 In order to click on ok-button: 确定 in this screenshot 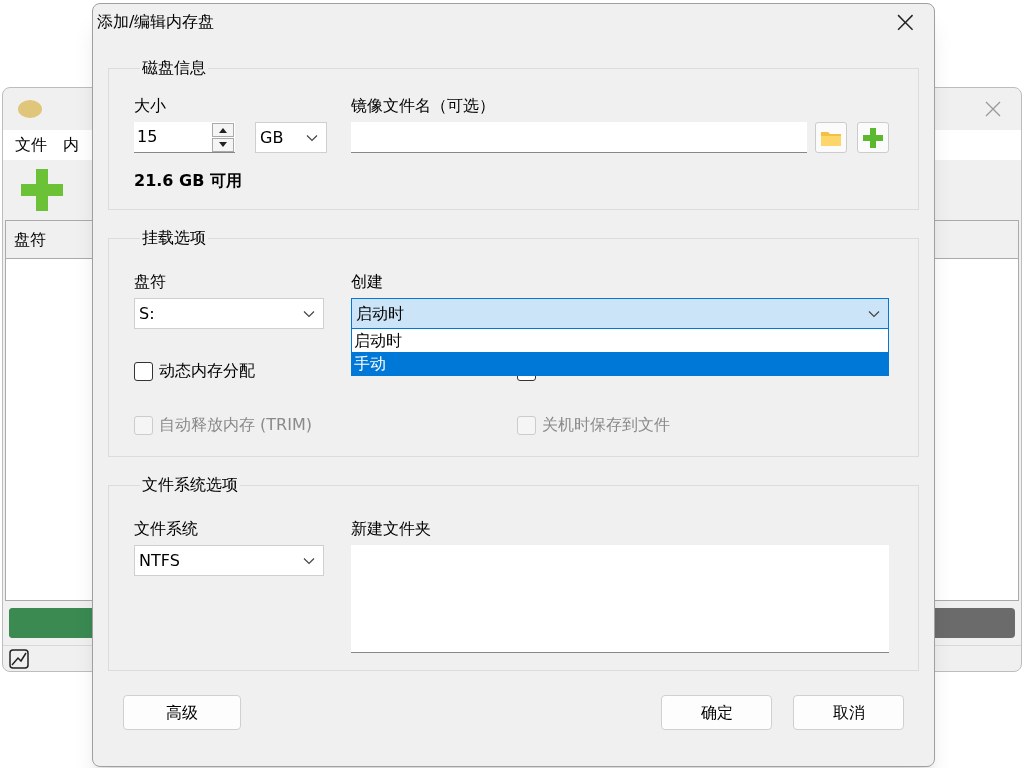, I will do `click(716, 712)`.